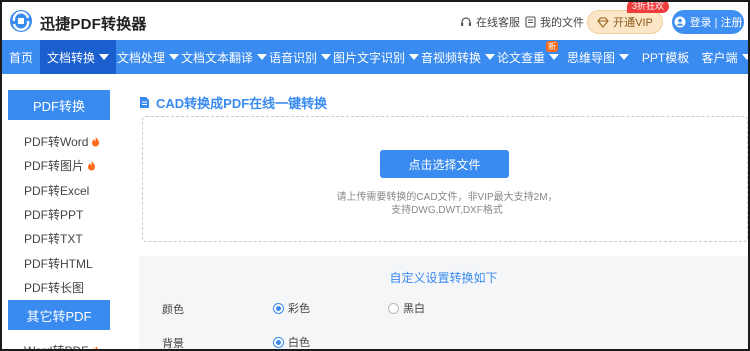 The height and width of the screenshot is (351, 750). What do you see at coordinates (299, 309) in the screenshot?
I see `radio-label: 彩色` at bounding box center [299, 309].